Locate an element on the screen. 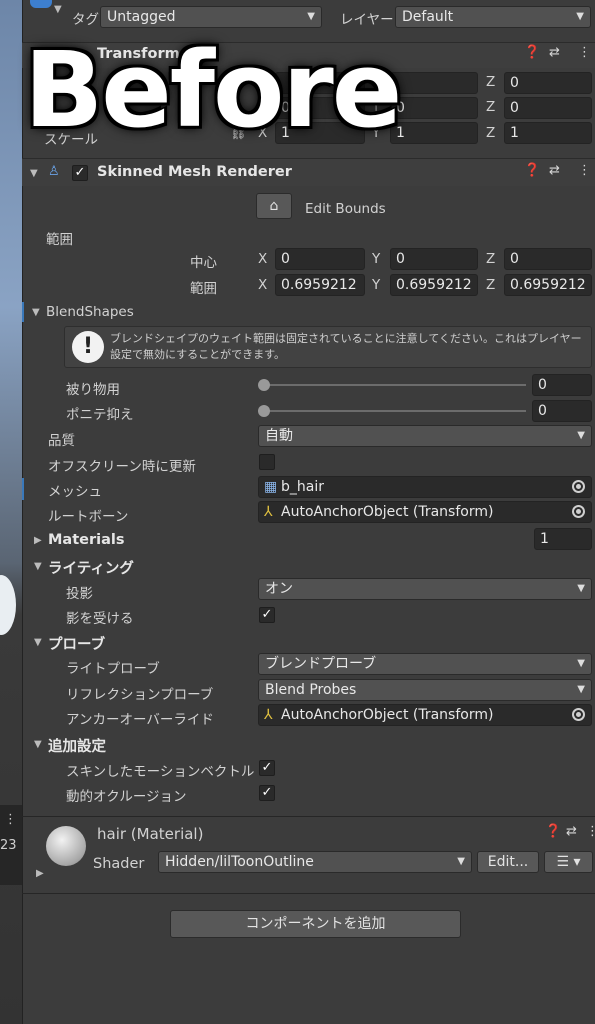 This screenshot has width=595, height=1024. extent-x-label: X is located at coordinates (263, 285).